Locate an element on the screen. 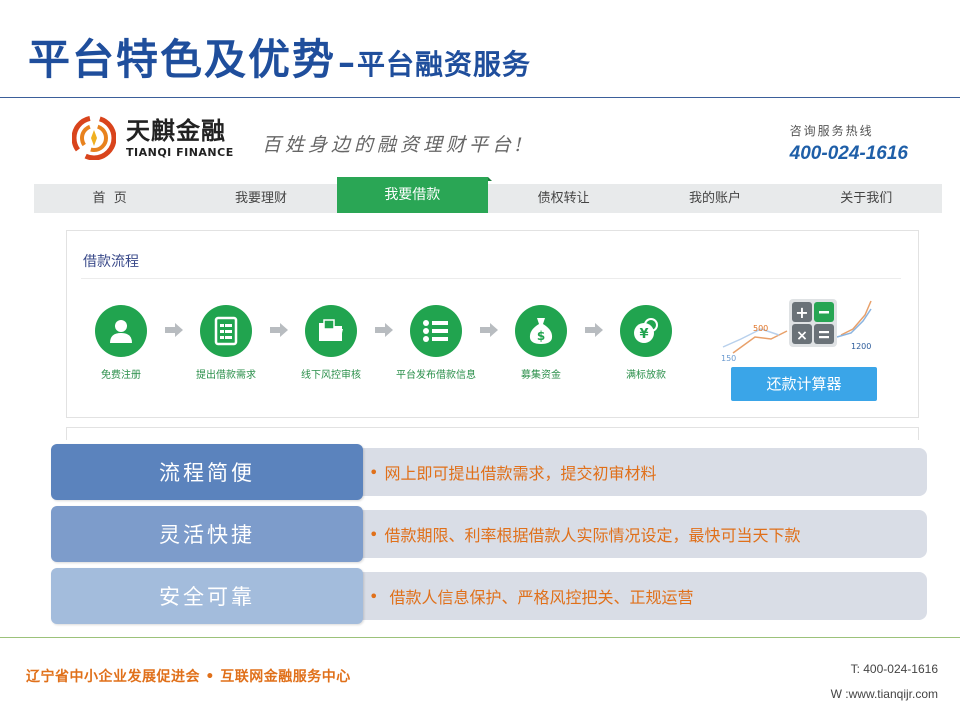 This screenshot has height=720, width=960. nav-item-invest: 我要理财 is located at coordinates (260, 198).